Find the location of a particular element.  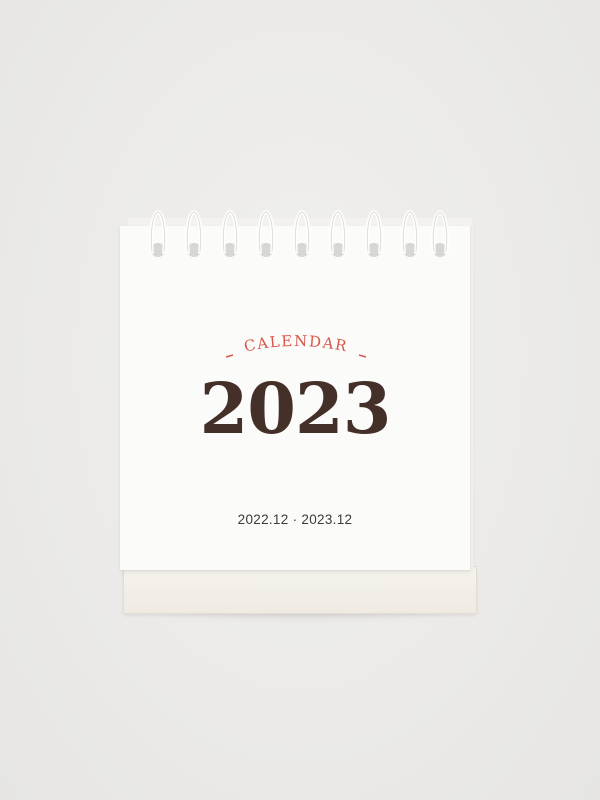

label-dash-right is located at coordinates (362, 356).